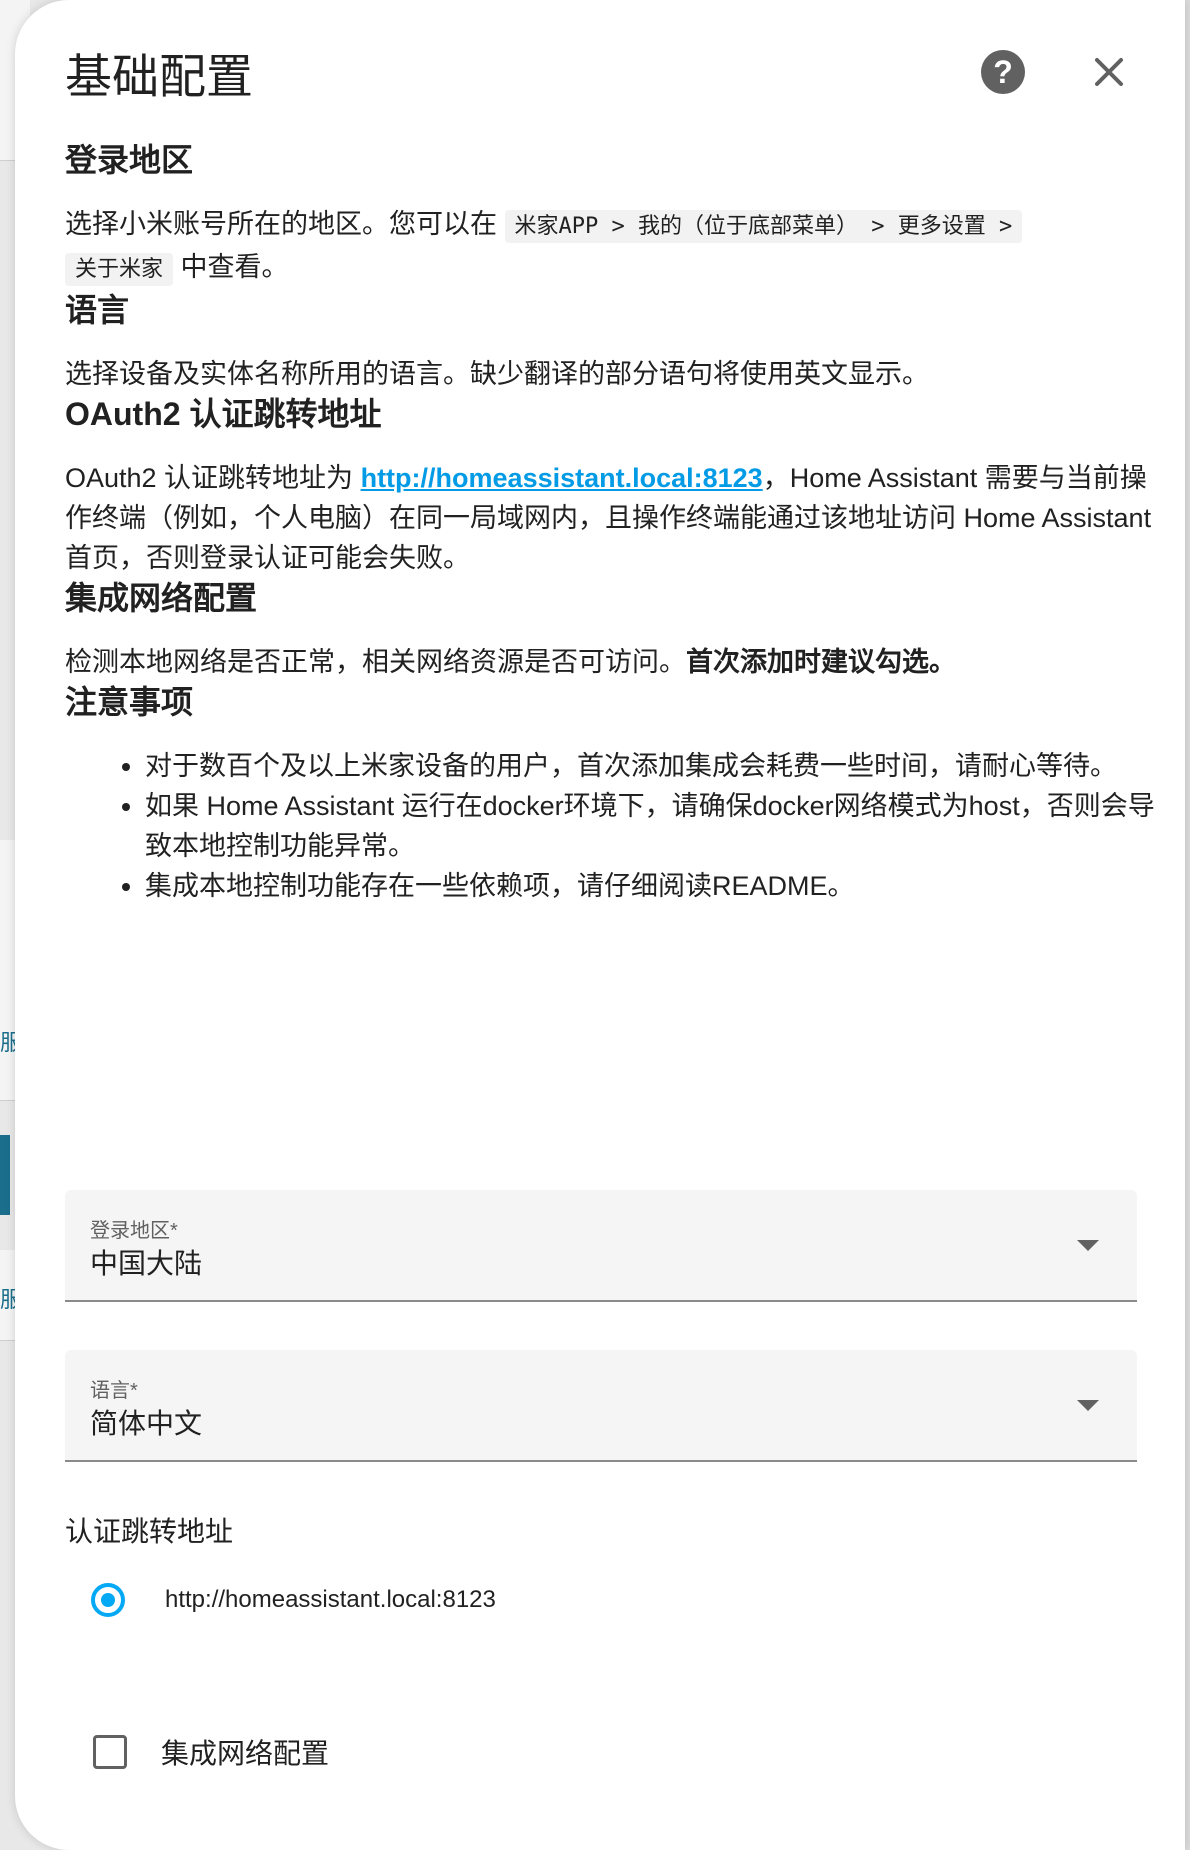 The image size is (1190, 1850). What do you see at coordinates (97, 310) in the screenshot?
I see `section-heading-language: 语言` at bounding box center [97, 310].